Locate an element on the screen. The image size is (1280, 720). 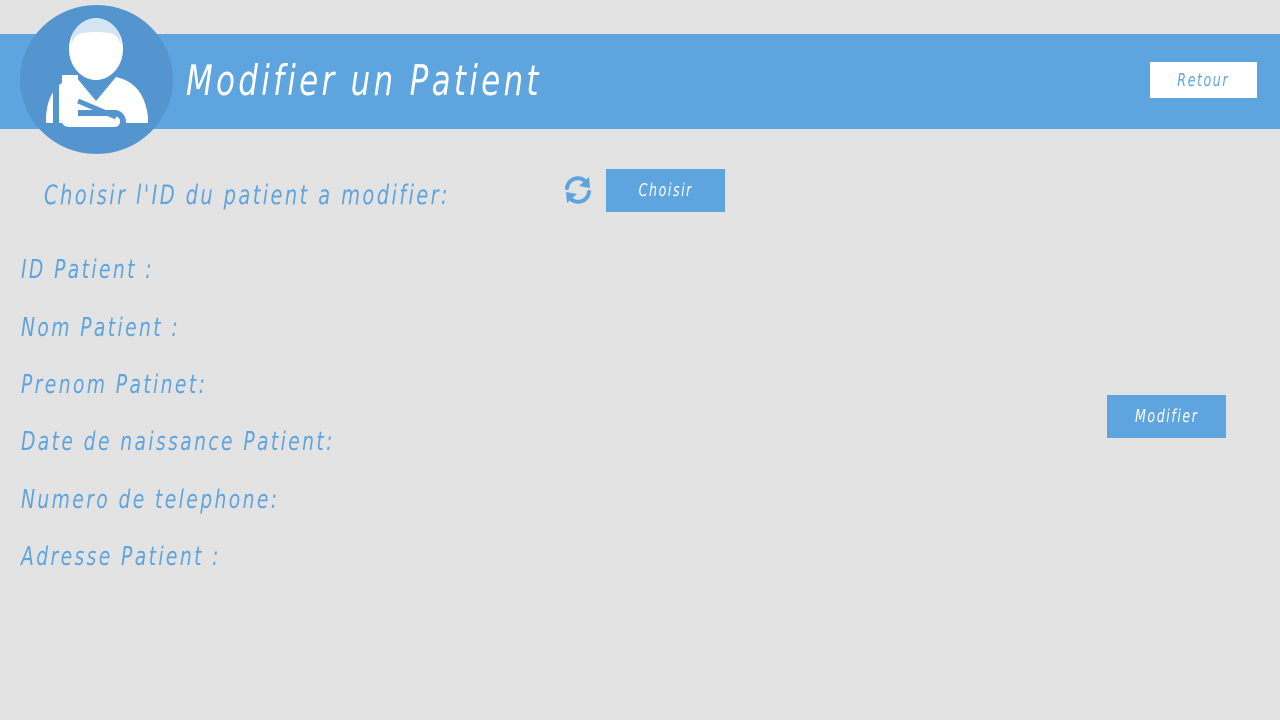
back-button-label: Retour is located at coordinates (1203, 80).